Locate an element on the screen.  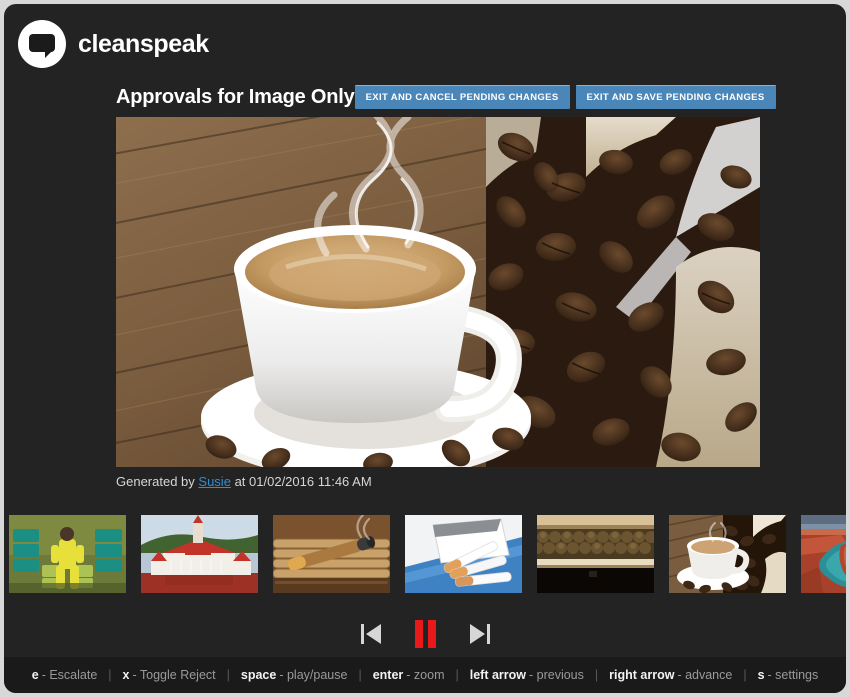
shortcut-escalate: e - Escalate is located at coordinates (65, 675).